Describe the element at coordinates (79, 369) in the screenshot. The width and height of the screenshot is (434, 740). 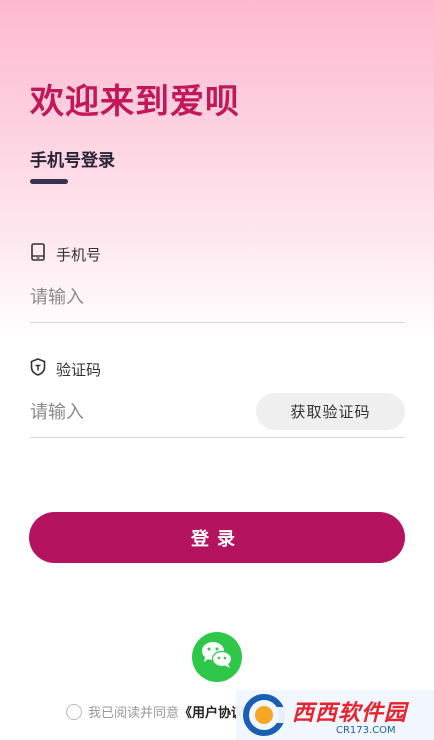
I see `code-label: 验证码` at that location.